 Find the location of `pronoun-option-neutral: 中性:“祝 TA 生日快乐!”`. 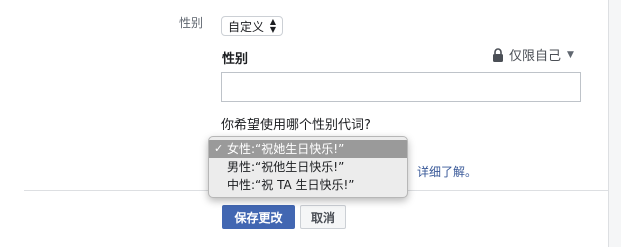

pronoun-option-neutral: 中性:“祝 TA 生日快乐!” is located at coordinates (308, 185).